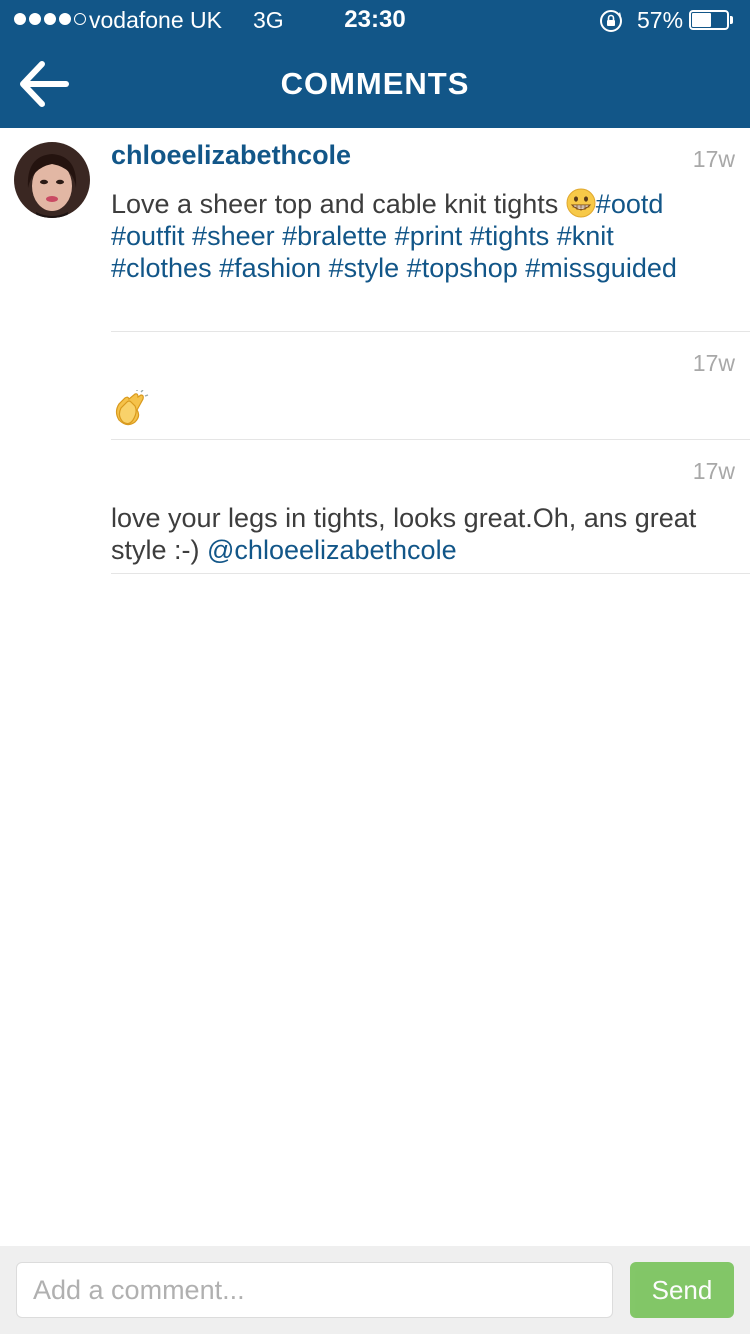 This screenshot has width=750, height=1334. What do you see at coordinates (314, 1290) in the screenshot?
I see `comment-input` at bounding box center [314, 1290].